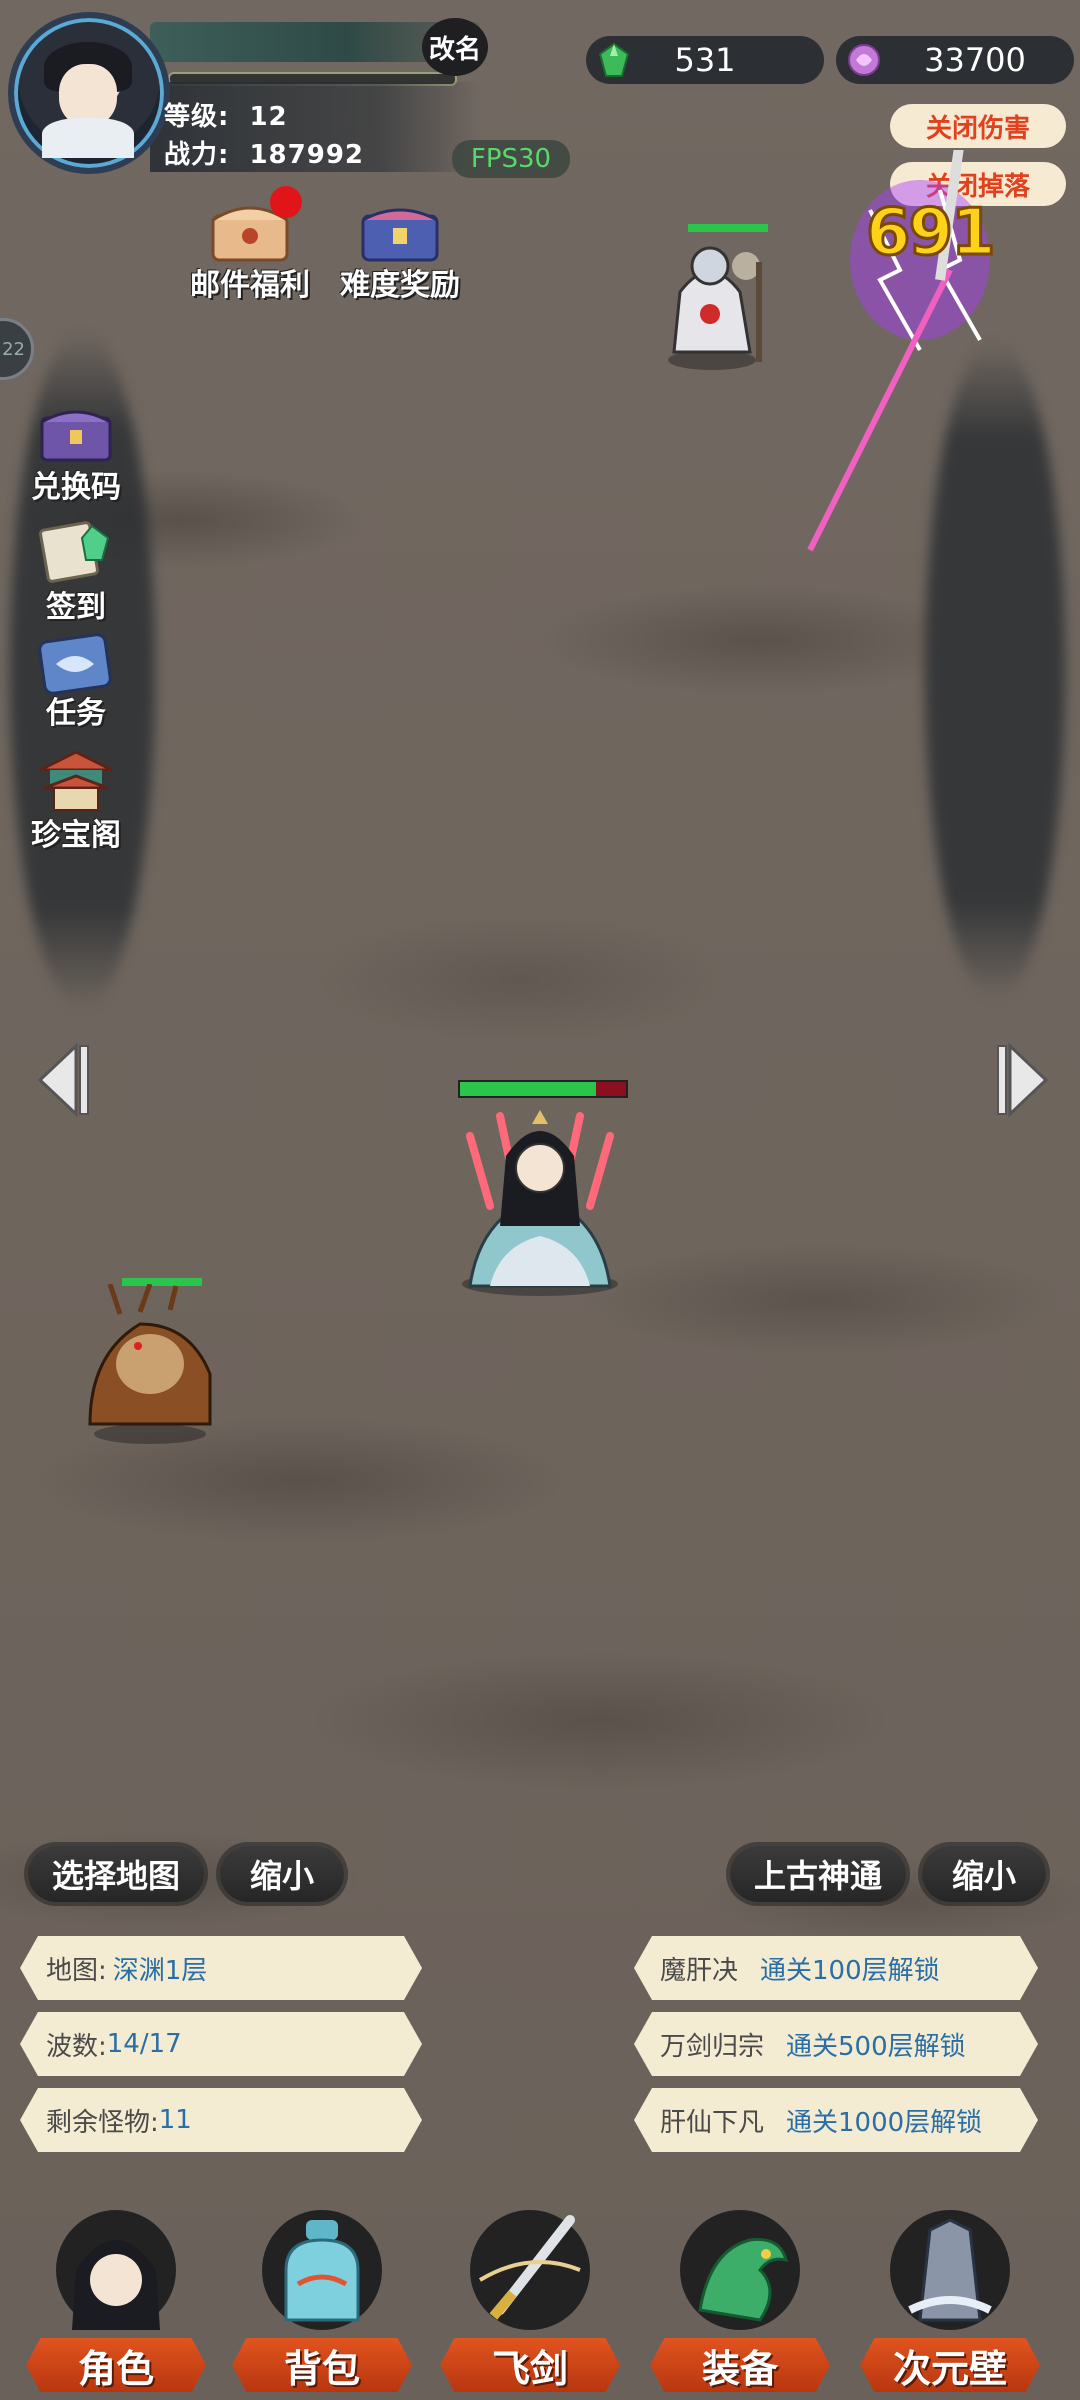 The width and height of the screenshot is (1080, 2400). What do you see at coordinates (268, 117) in the screenshot?
I see `level-value: 12` at bounding box center [268, 117].